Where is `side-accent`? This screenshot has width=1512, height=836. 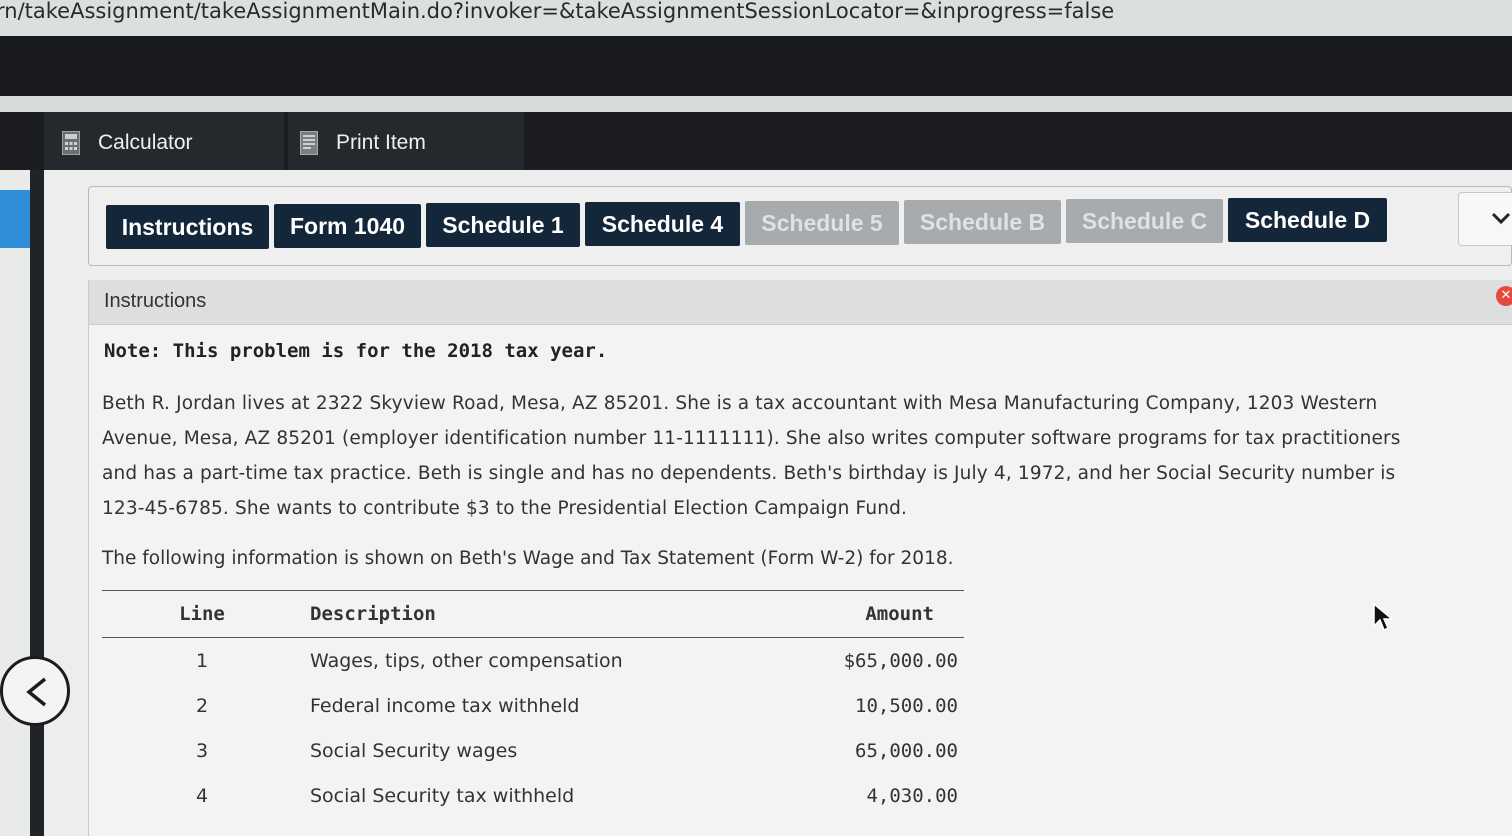 side-accent is located at coordinates (15, 219).